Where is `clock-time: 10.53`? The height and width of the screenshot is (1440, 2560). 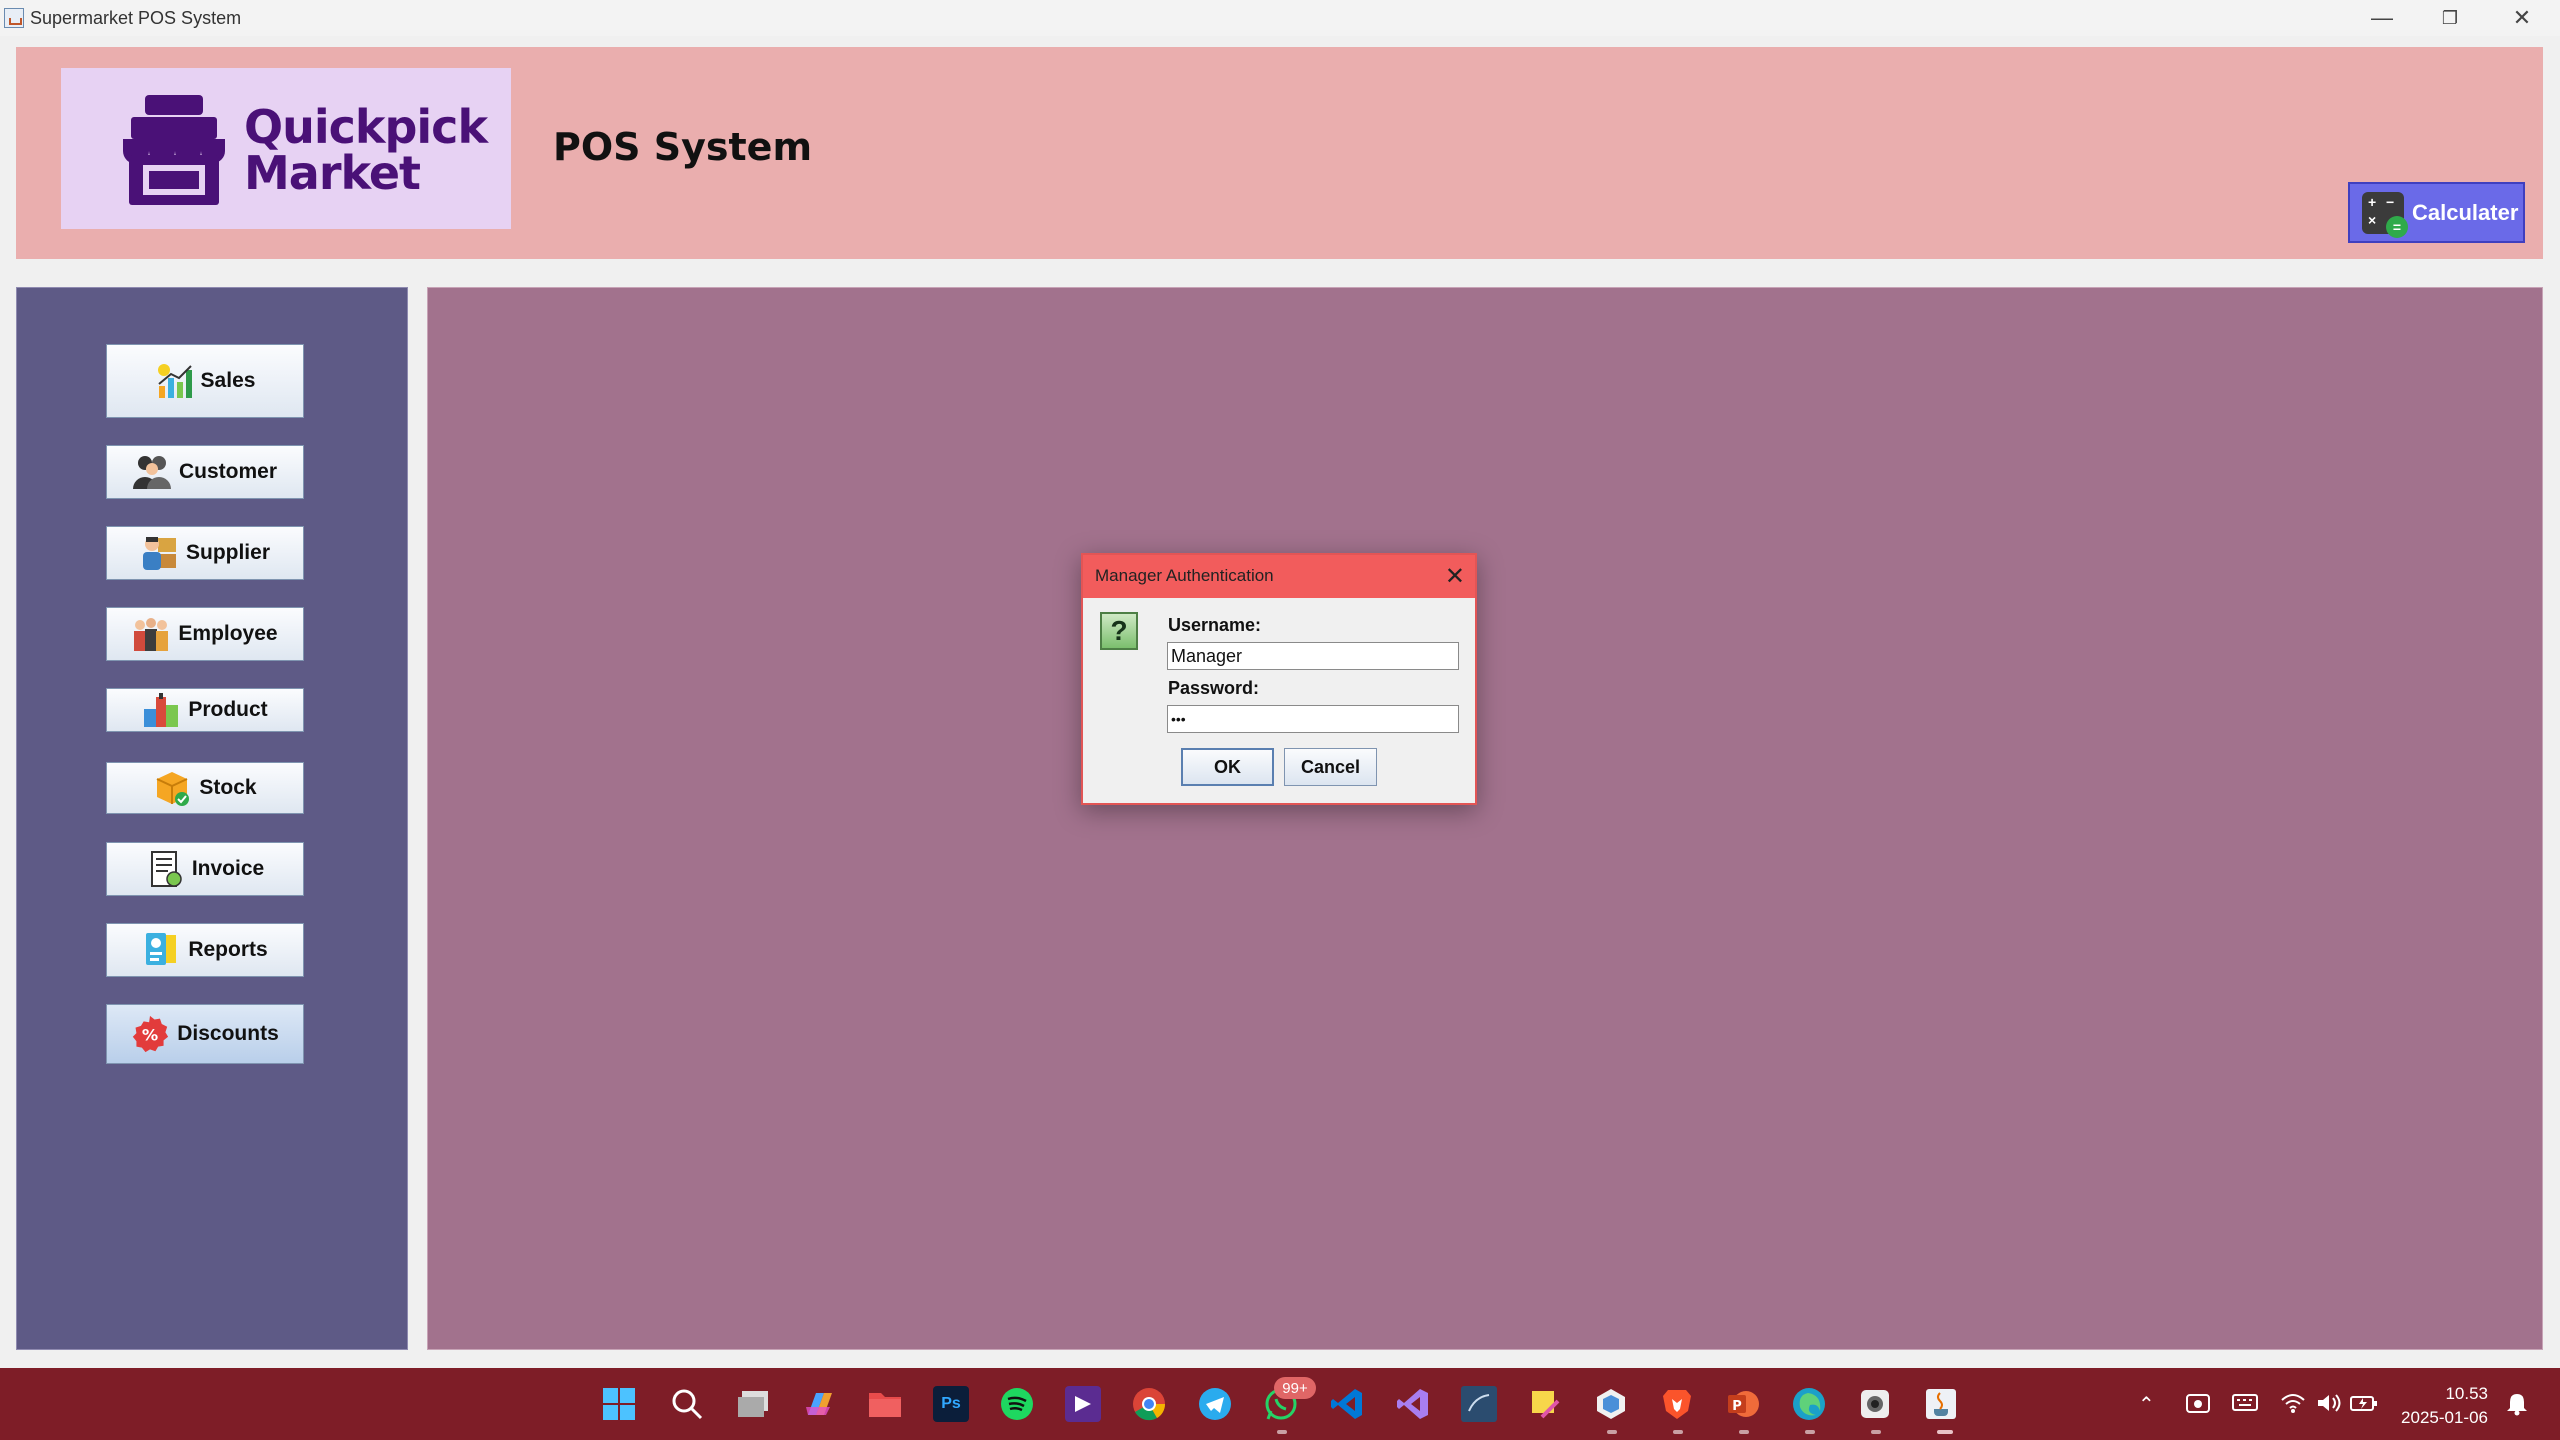 clock-time: 10.53 is located at coordinates (2466, 1393).